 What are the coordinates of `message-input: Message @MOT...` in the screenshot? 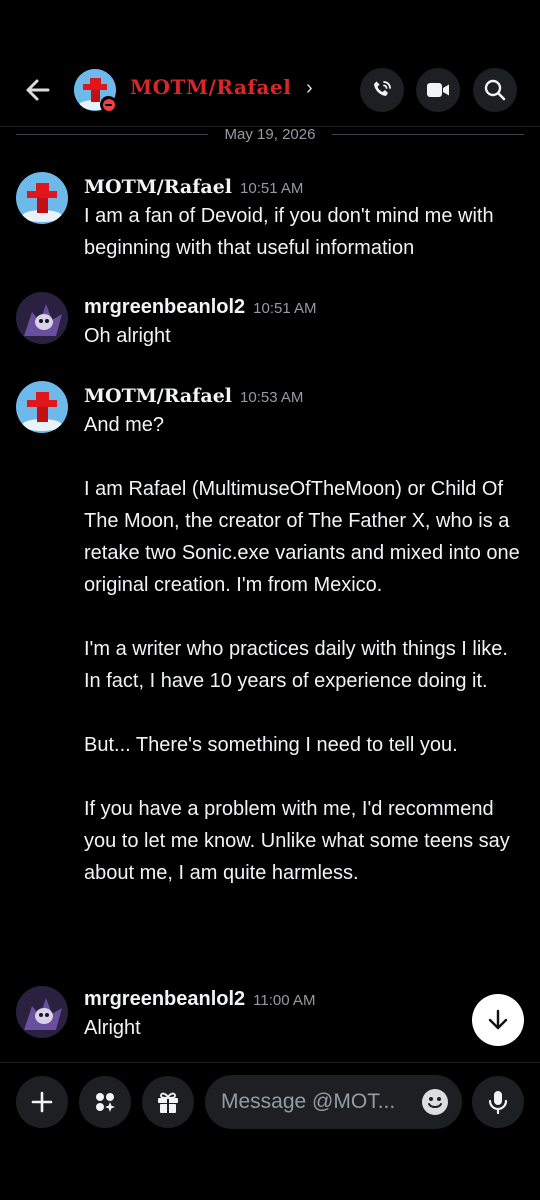 It's located at (333, 1102).